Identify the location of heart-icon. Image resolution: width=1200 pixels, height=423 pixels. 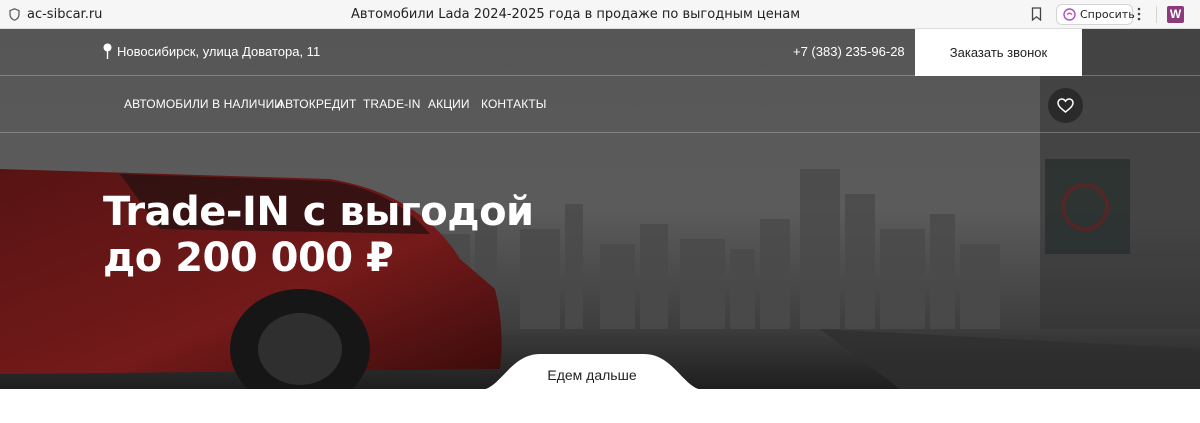
(1065, 105).